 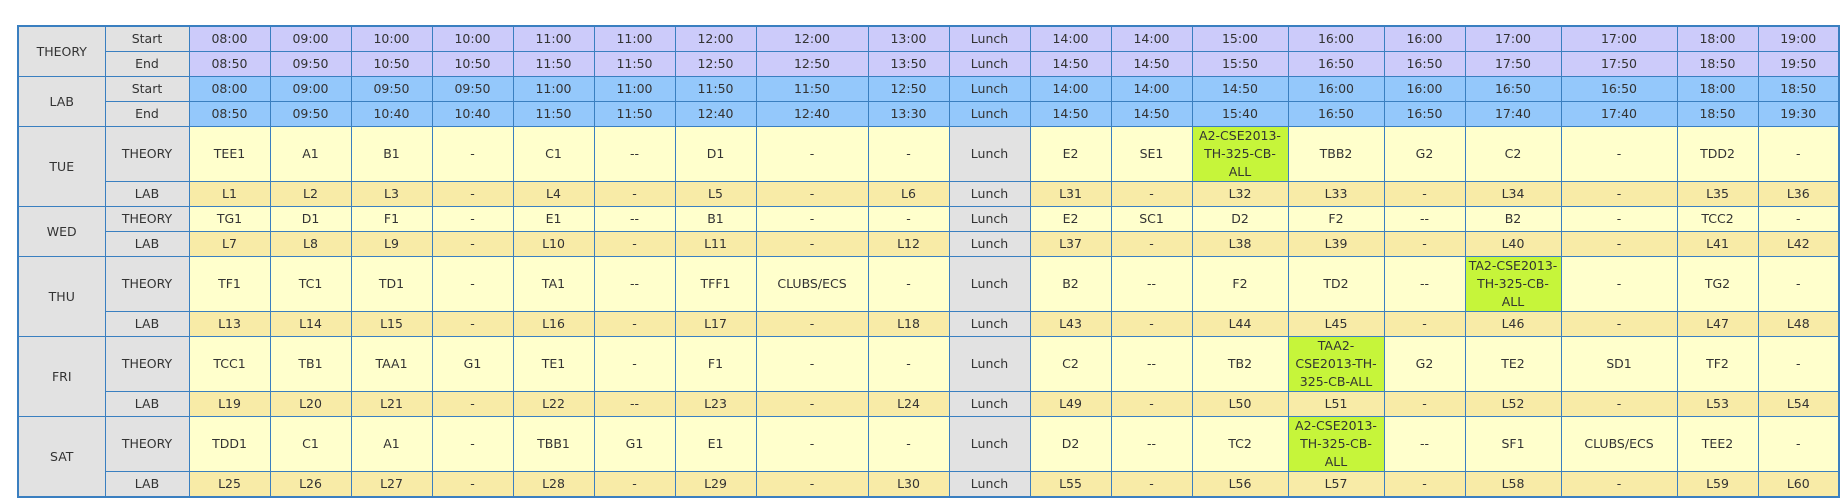 What do you see at coordinates (147, 38) in the screenshot?
I see `theory-header-start-label: Start` at bounding box center [147, 38].